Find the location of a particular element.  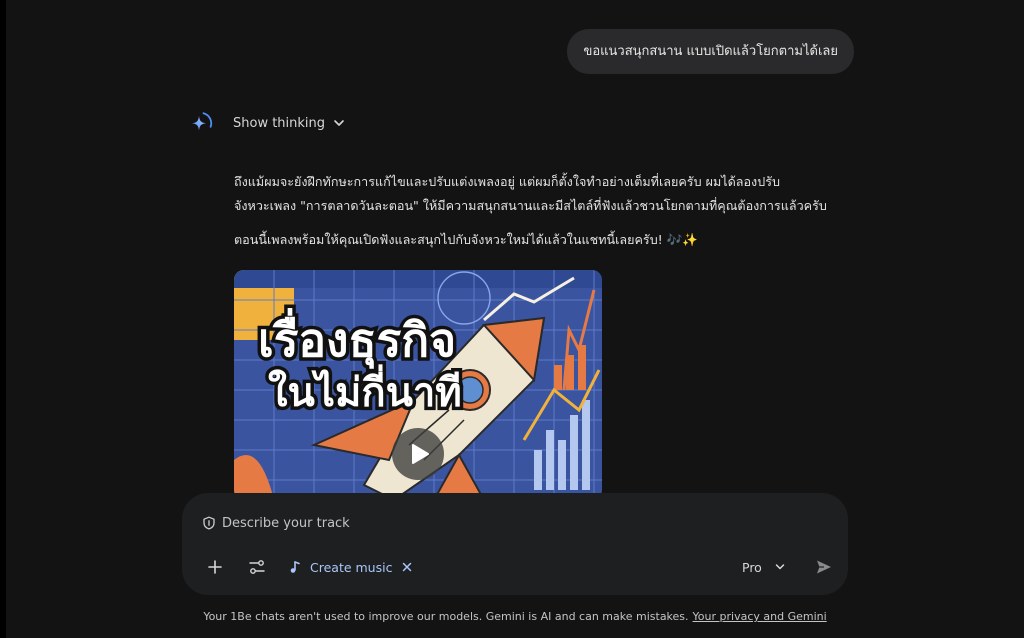

send-button is located at coordinates (824, 567).